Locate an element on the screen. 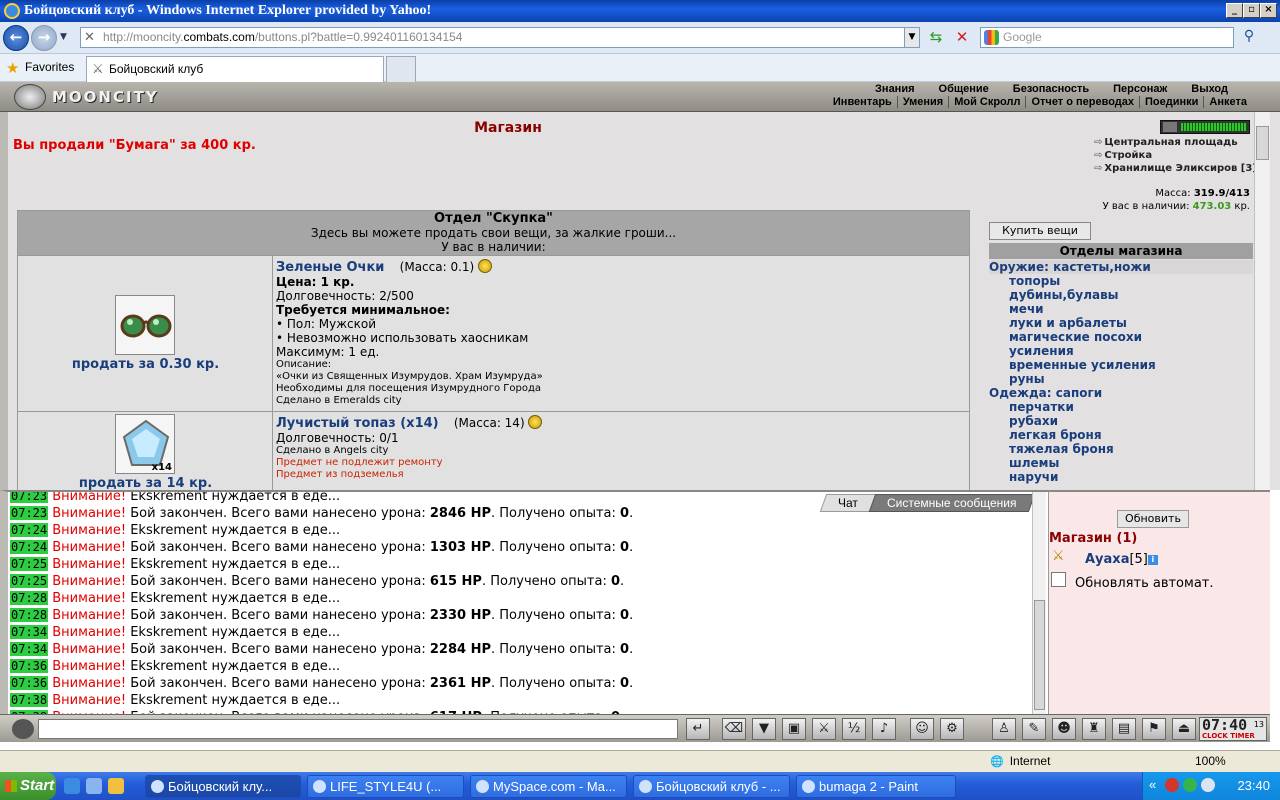 The width and height of the screenshot is (1280, 800). tray-expand-icon: « is located at coordinates (1152, 784).